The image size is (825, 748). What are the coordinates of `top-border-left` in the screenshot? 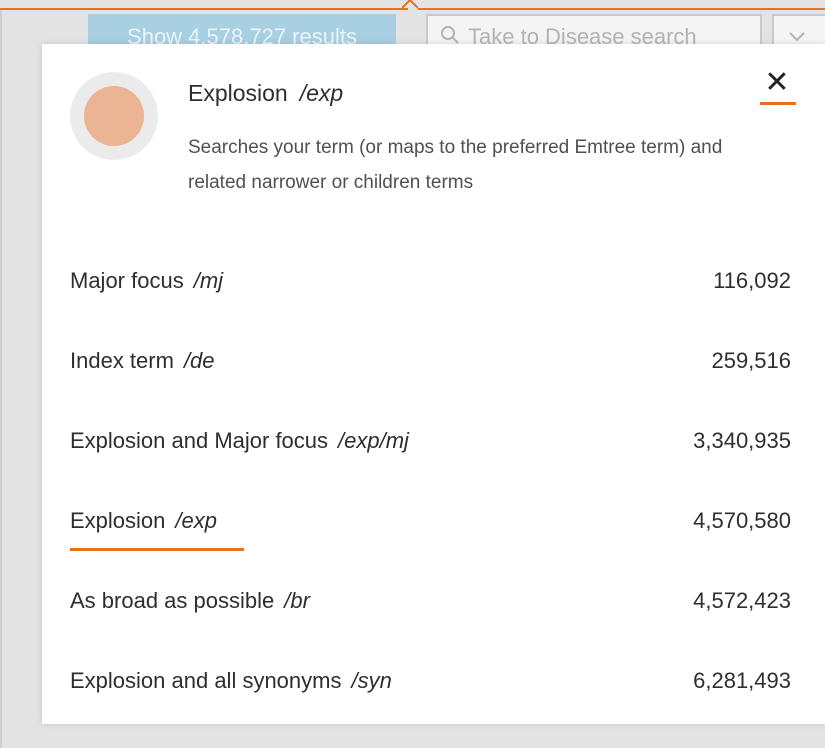 It's located at (204, 5).